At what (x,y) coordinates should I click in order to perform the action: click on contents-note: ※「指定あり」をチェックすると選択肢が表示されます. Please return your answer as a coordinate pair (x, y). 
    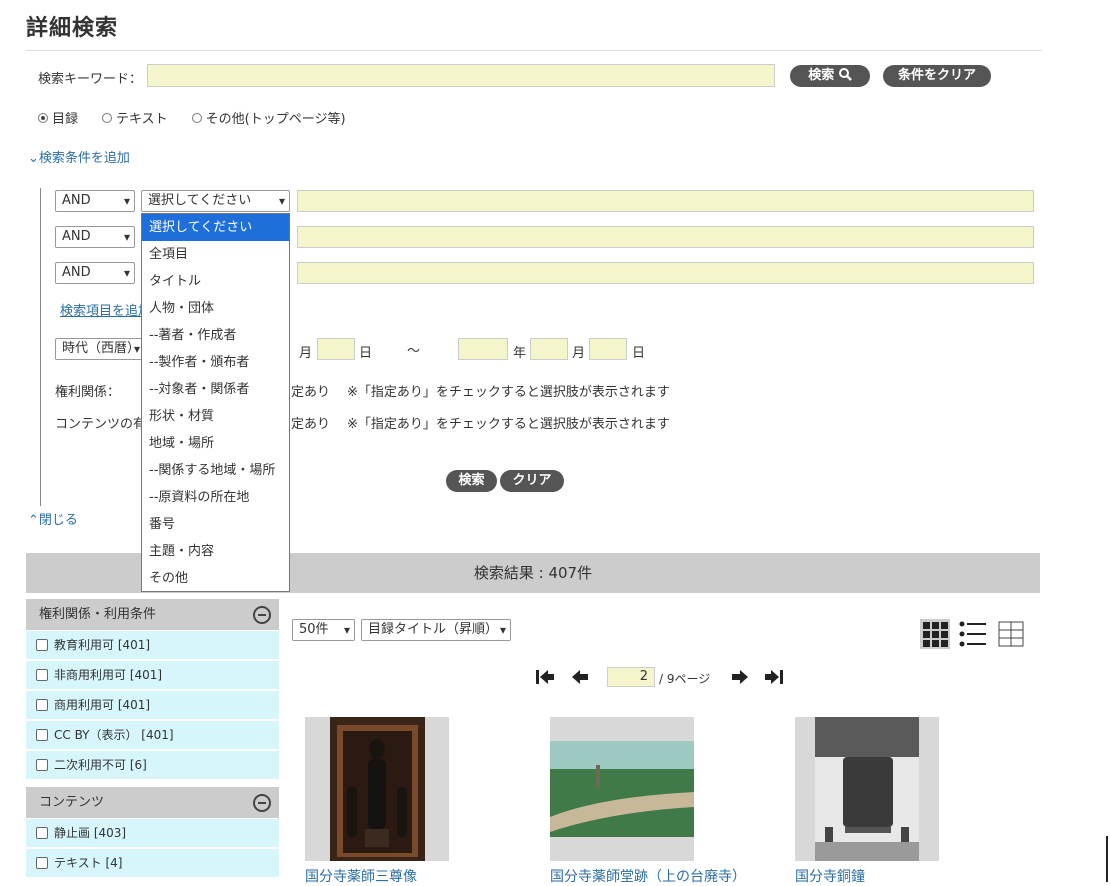
    Looking at the image, I should click on (508, 424).